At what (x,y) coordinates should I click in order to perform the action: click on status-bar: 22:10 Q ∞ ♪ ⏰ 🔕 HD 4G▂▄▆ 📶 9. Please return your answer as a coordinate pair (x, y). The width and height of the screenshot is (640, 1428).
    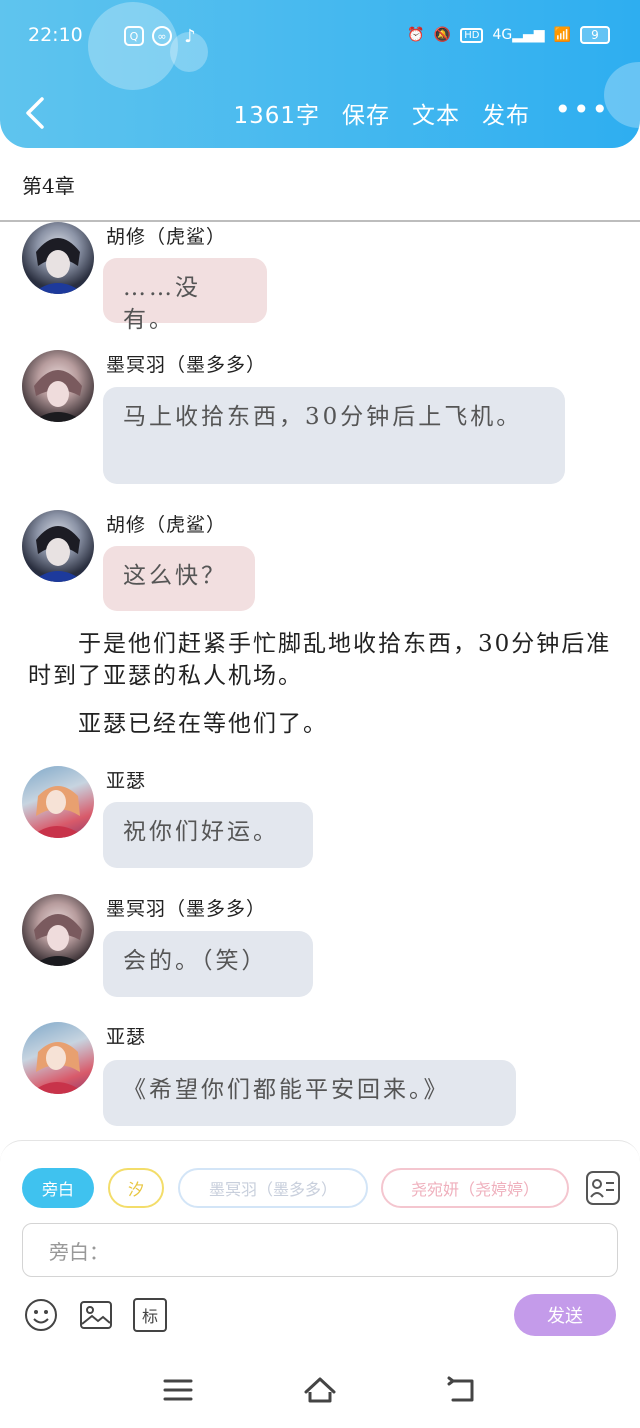
    Looking at the image, I should click on (319, 36).